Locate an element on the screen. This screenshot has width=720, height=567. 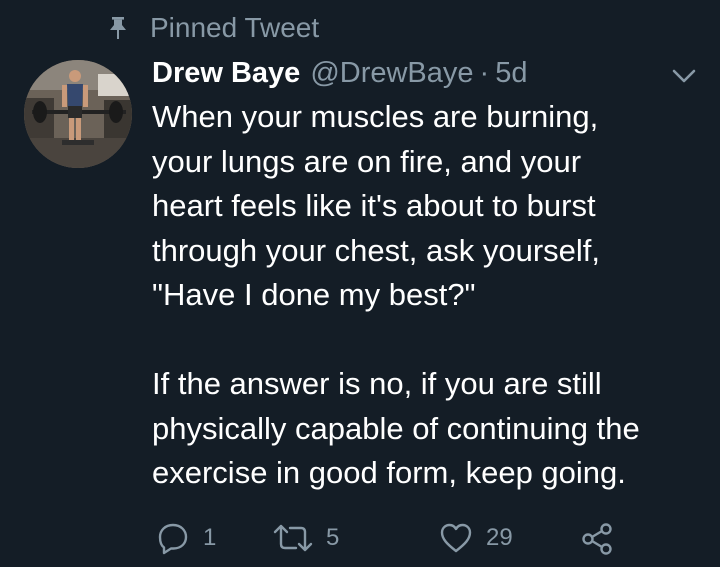
avatar is located at coordinates (78, 114).